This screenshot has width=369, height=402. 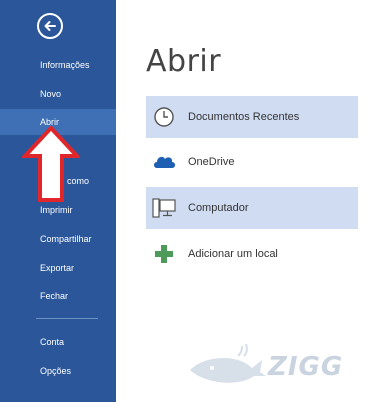 I want to click on place-label: Adicionar um local, so click(x=233, y=254).